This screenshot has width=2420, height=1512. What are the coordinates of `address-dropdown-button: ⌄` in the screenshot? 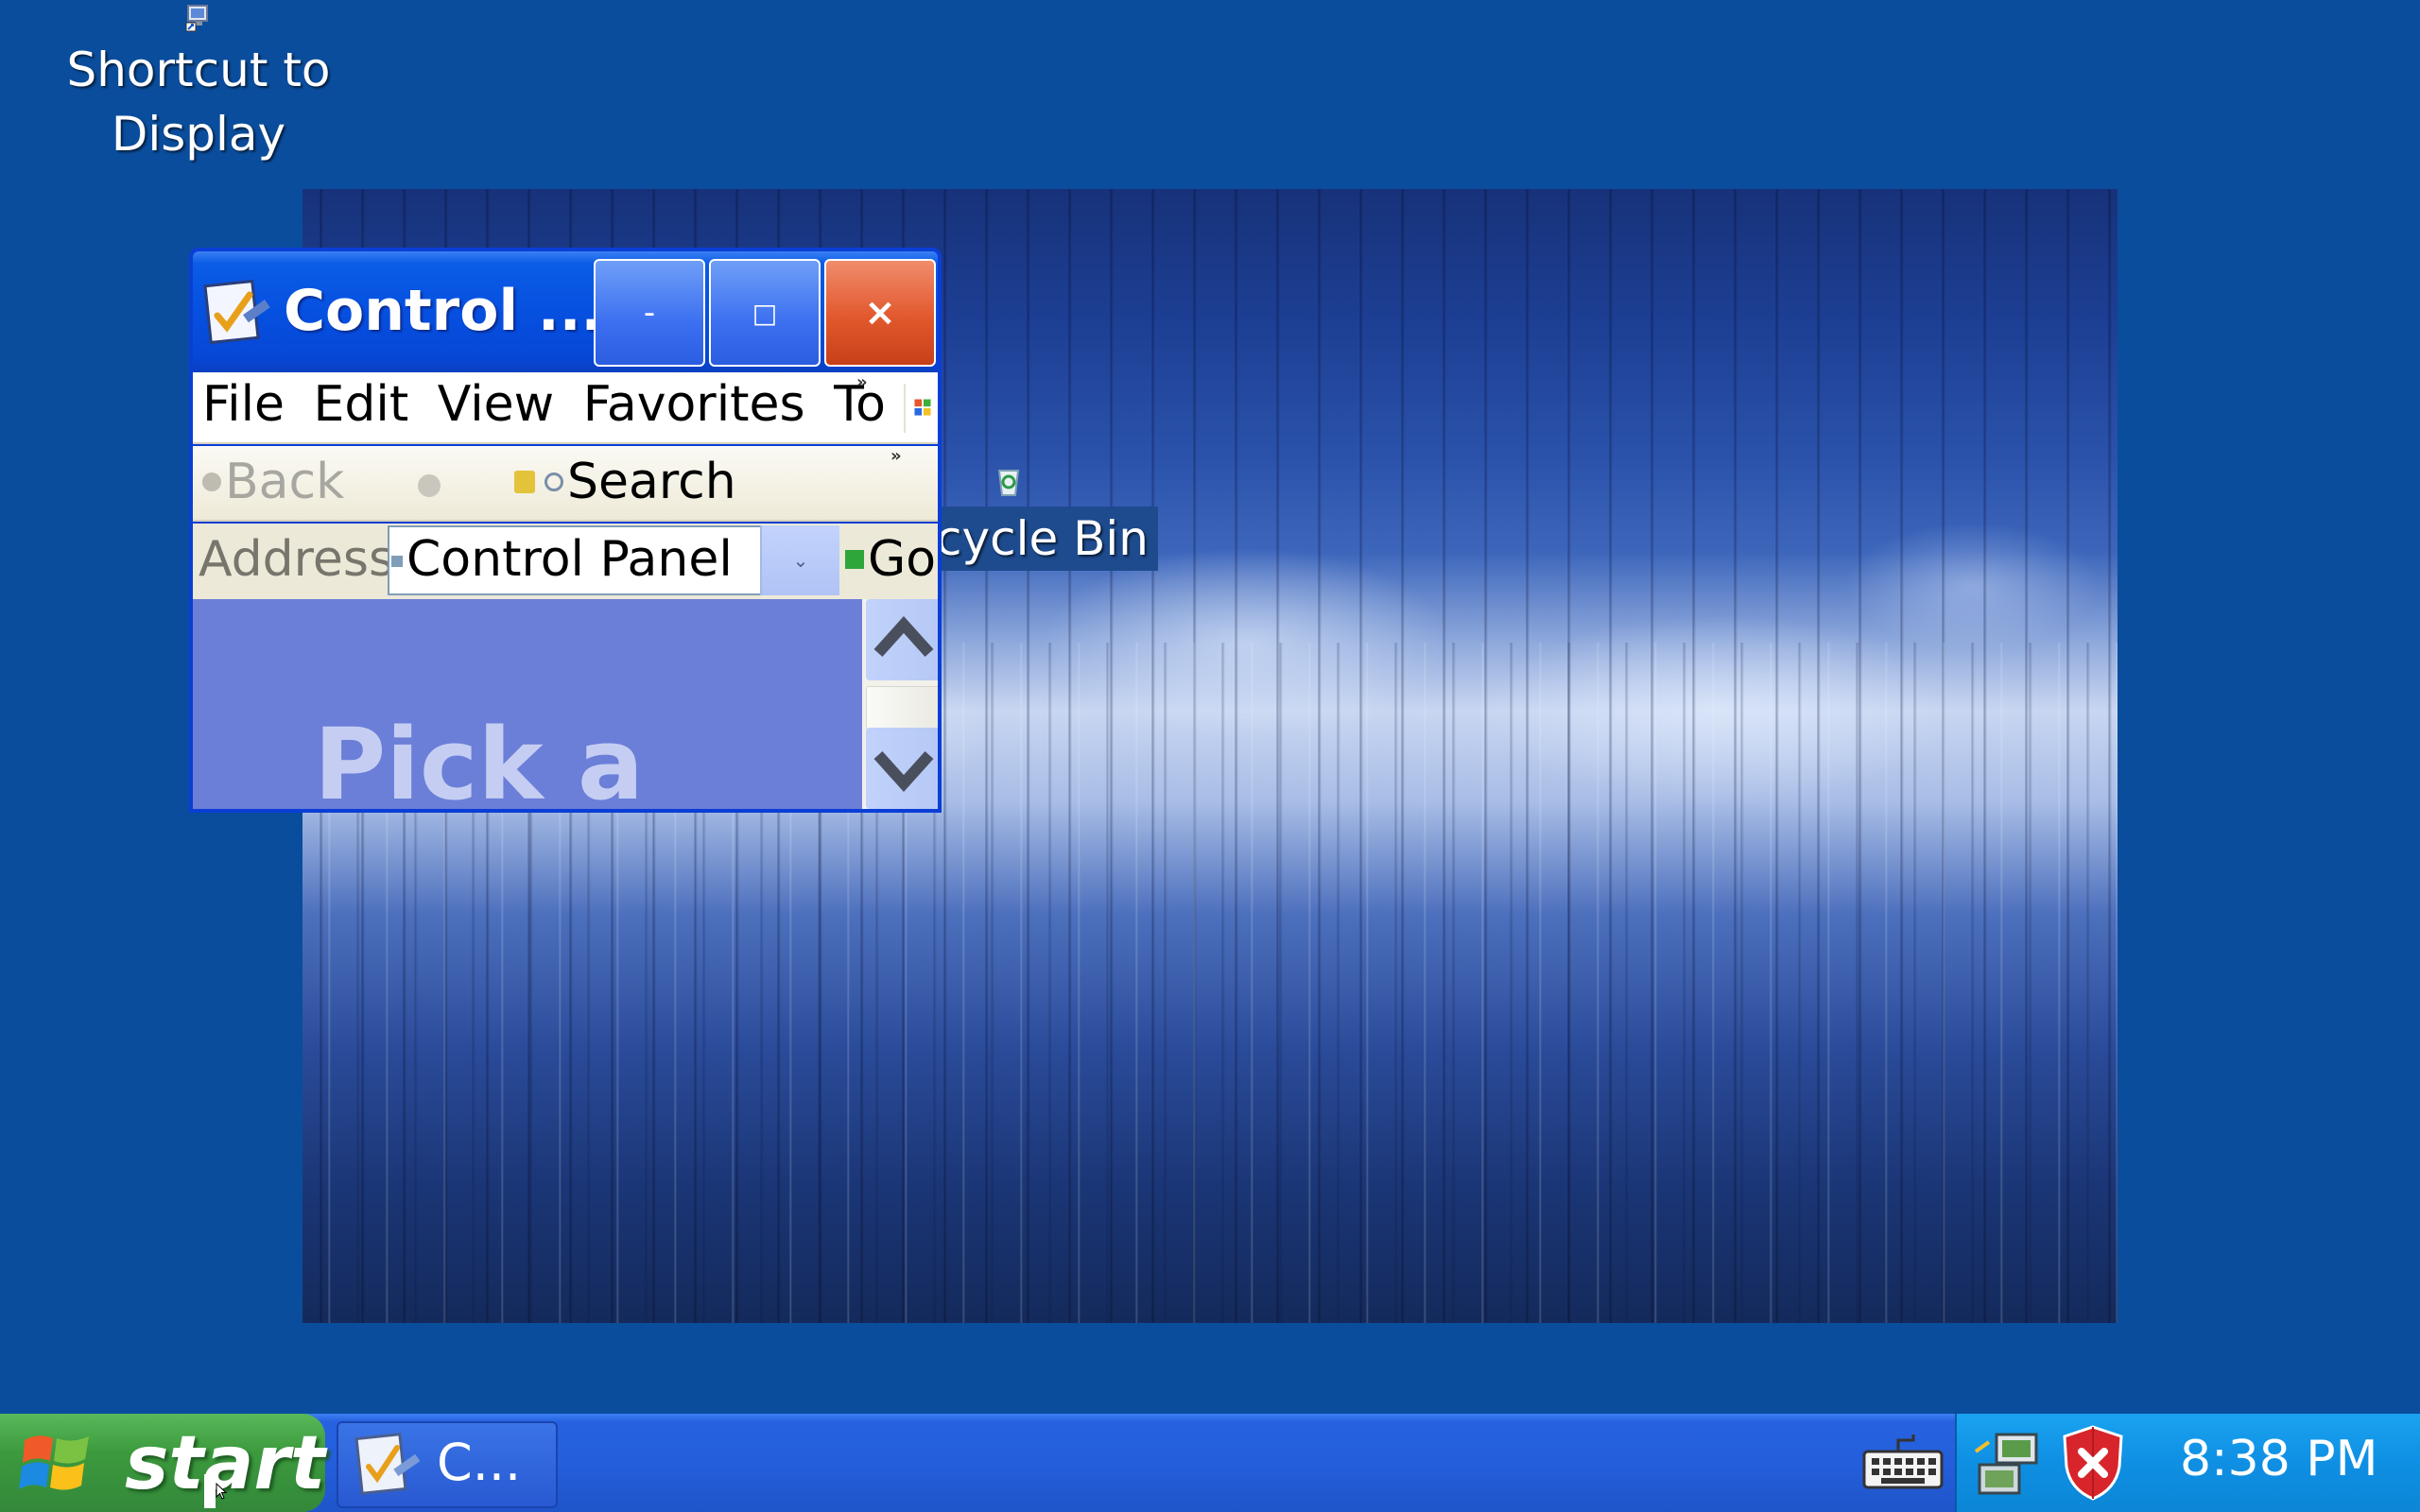 It's located at (799, 560).